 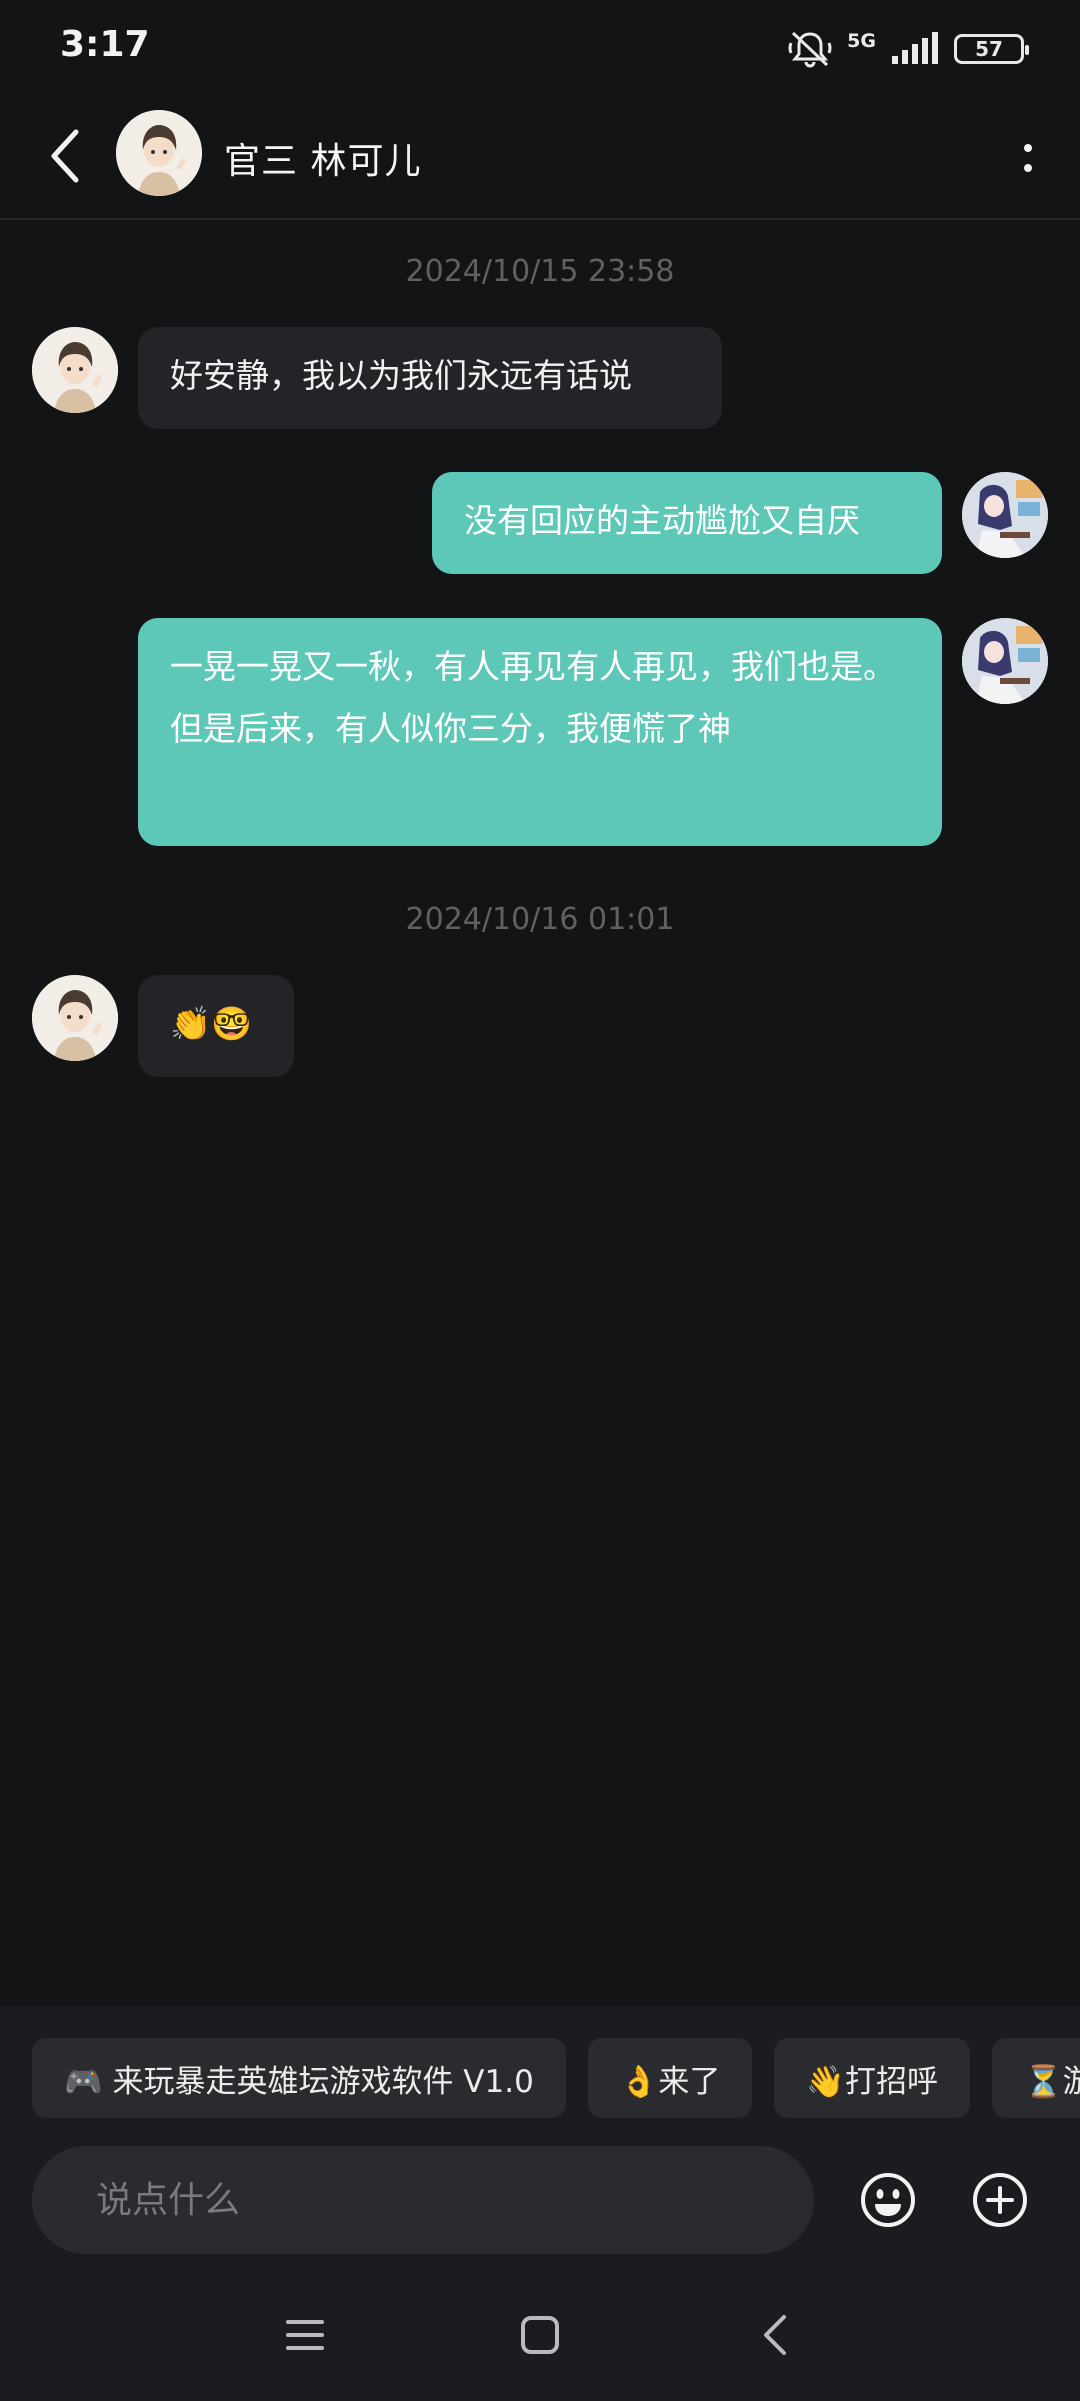 I want to click on quick-reply-chip: 👌来了, so click(x=670, y=2078).